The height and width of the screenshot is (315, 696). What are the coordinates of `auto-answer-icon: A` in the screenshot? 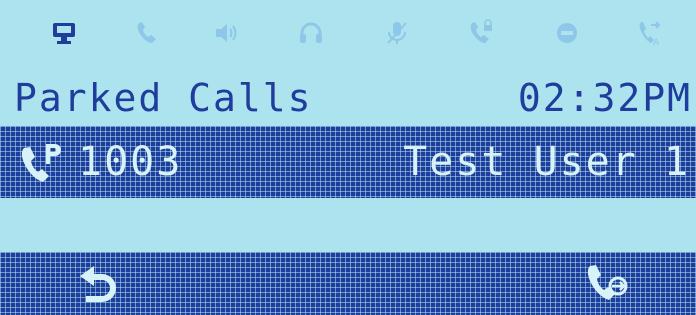 It's located at (651, 33).